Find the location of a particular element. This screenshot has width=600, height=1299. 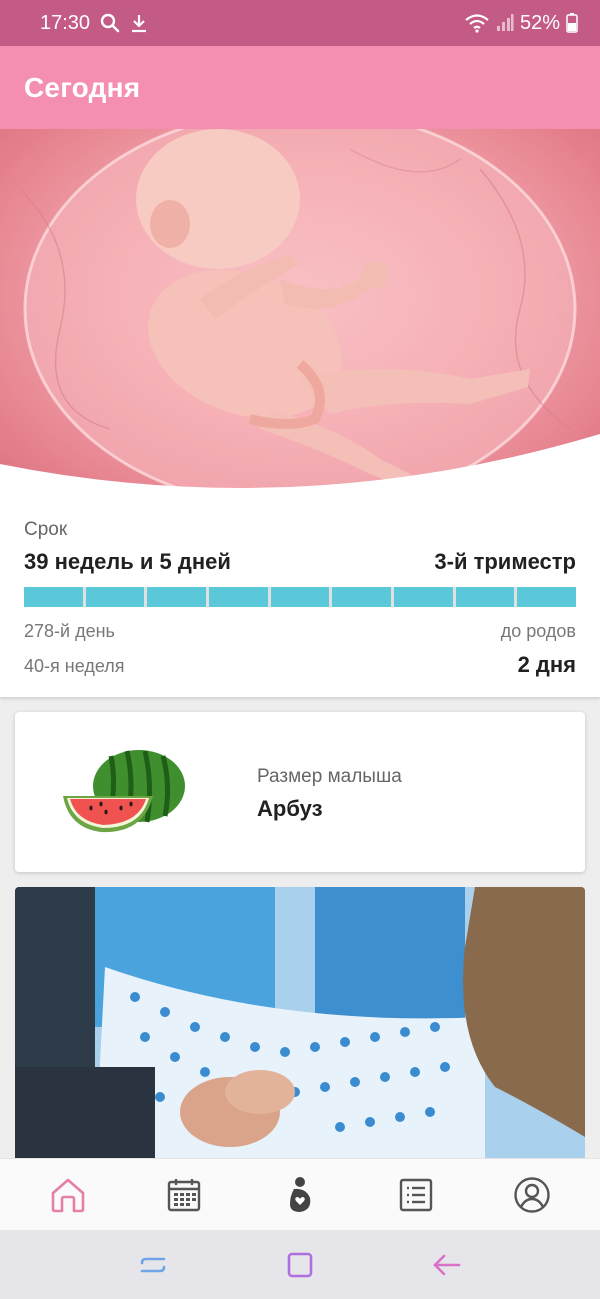

download-icon is located at coordinates (139, 23).